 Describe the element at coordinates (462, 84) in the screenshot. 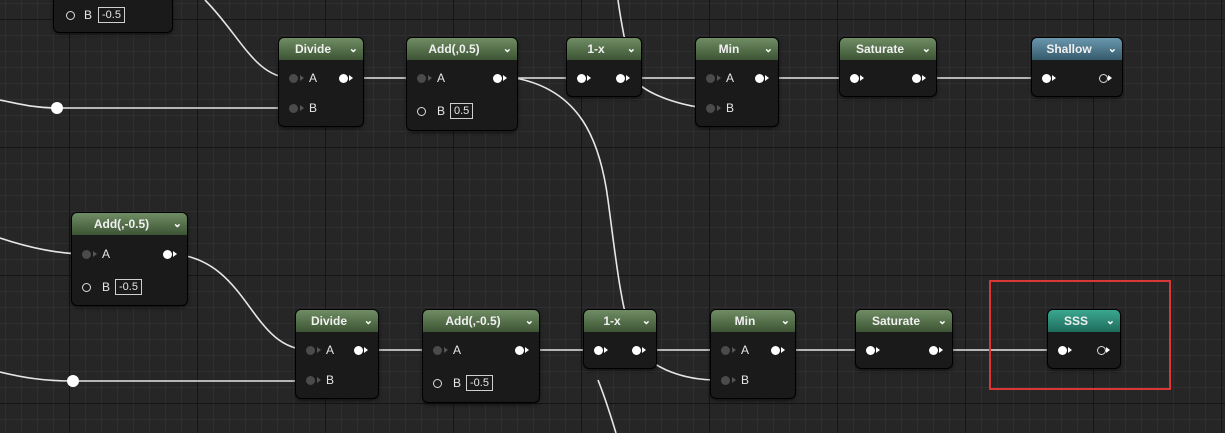

I see `add-node: Add(,0.5) ⌄ A B 0.5` at that location.